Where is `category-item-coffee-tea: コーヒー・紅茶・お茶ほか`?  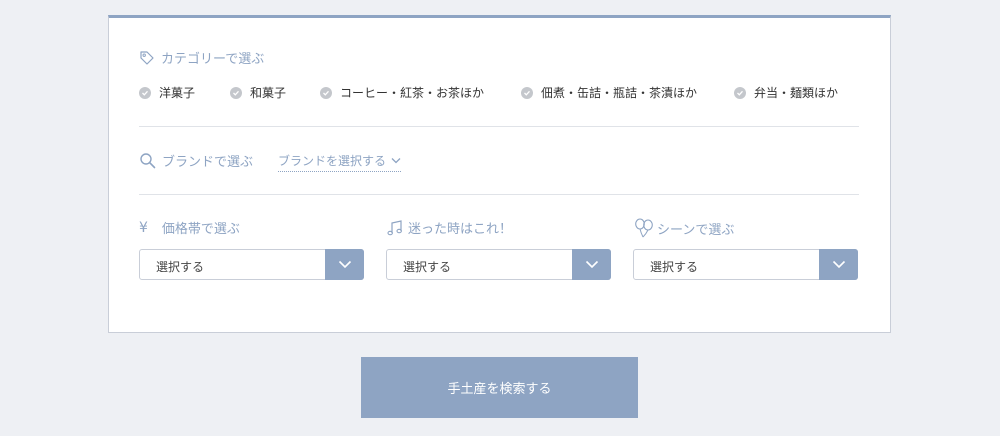
category-item-coffee-tea: コーヒー・紅茶・お茶ほか is located at coordinates (402, 92).